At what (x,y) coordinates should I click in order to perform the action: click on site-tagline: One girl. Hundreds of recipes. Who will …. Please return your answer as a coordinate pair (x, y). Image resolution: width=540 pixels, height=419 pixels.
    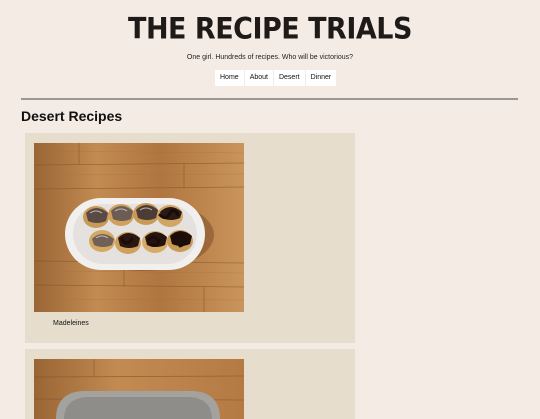
    Looking at the image, I should click on (270, 57).